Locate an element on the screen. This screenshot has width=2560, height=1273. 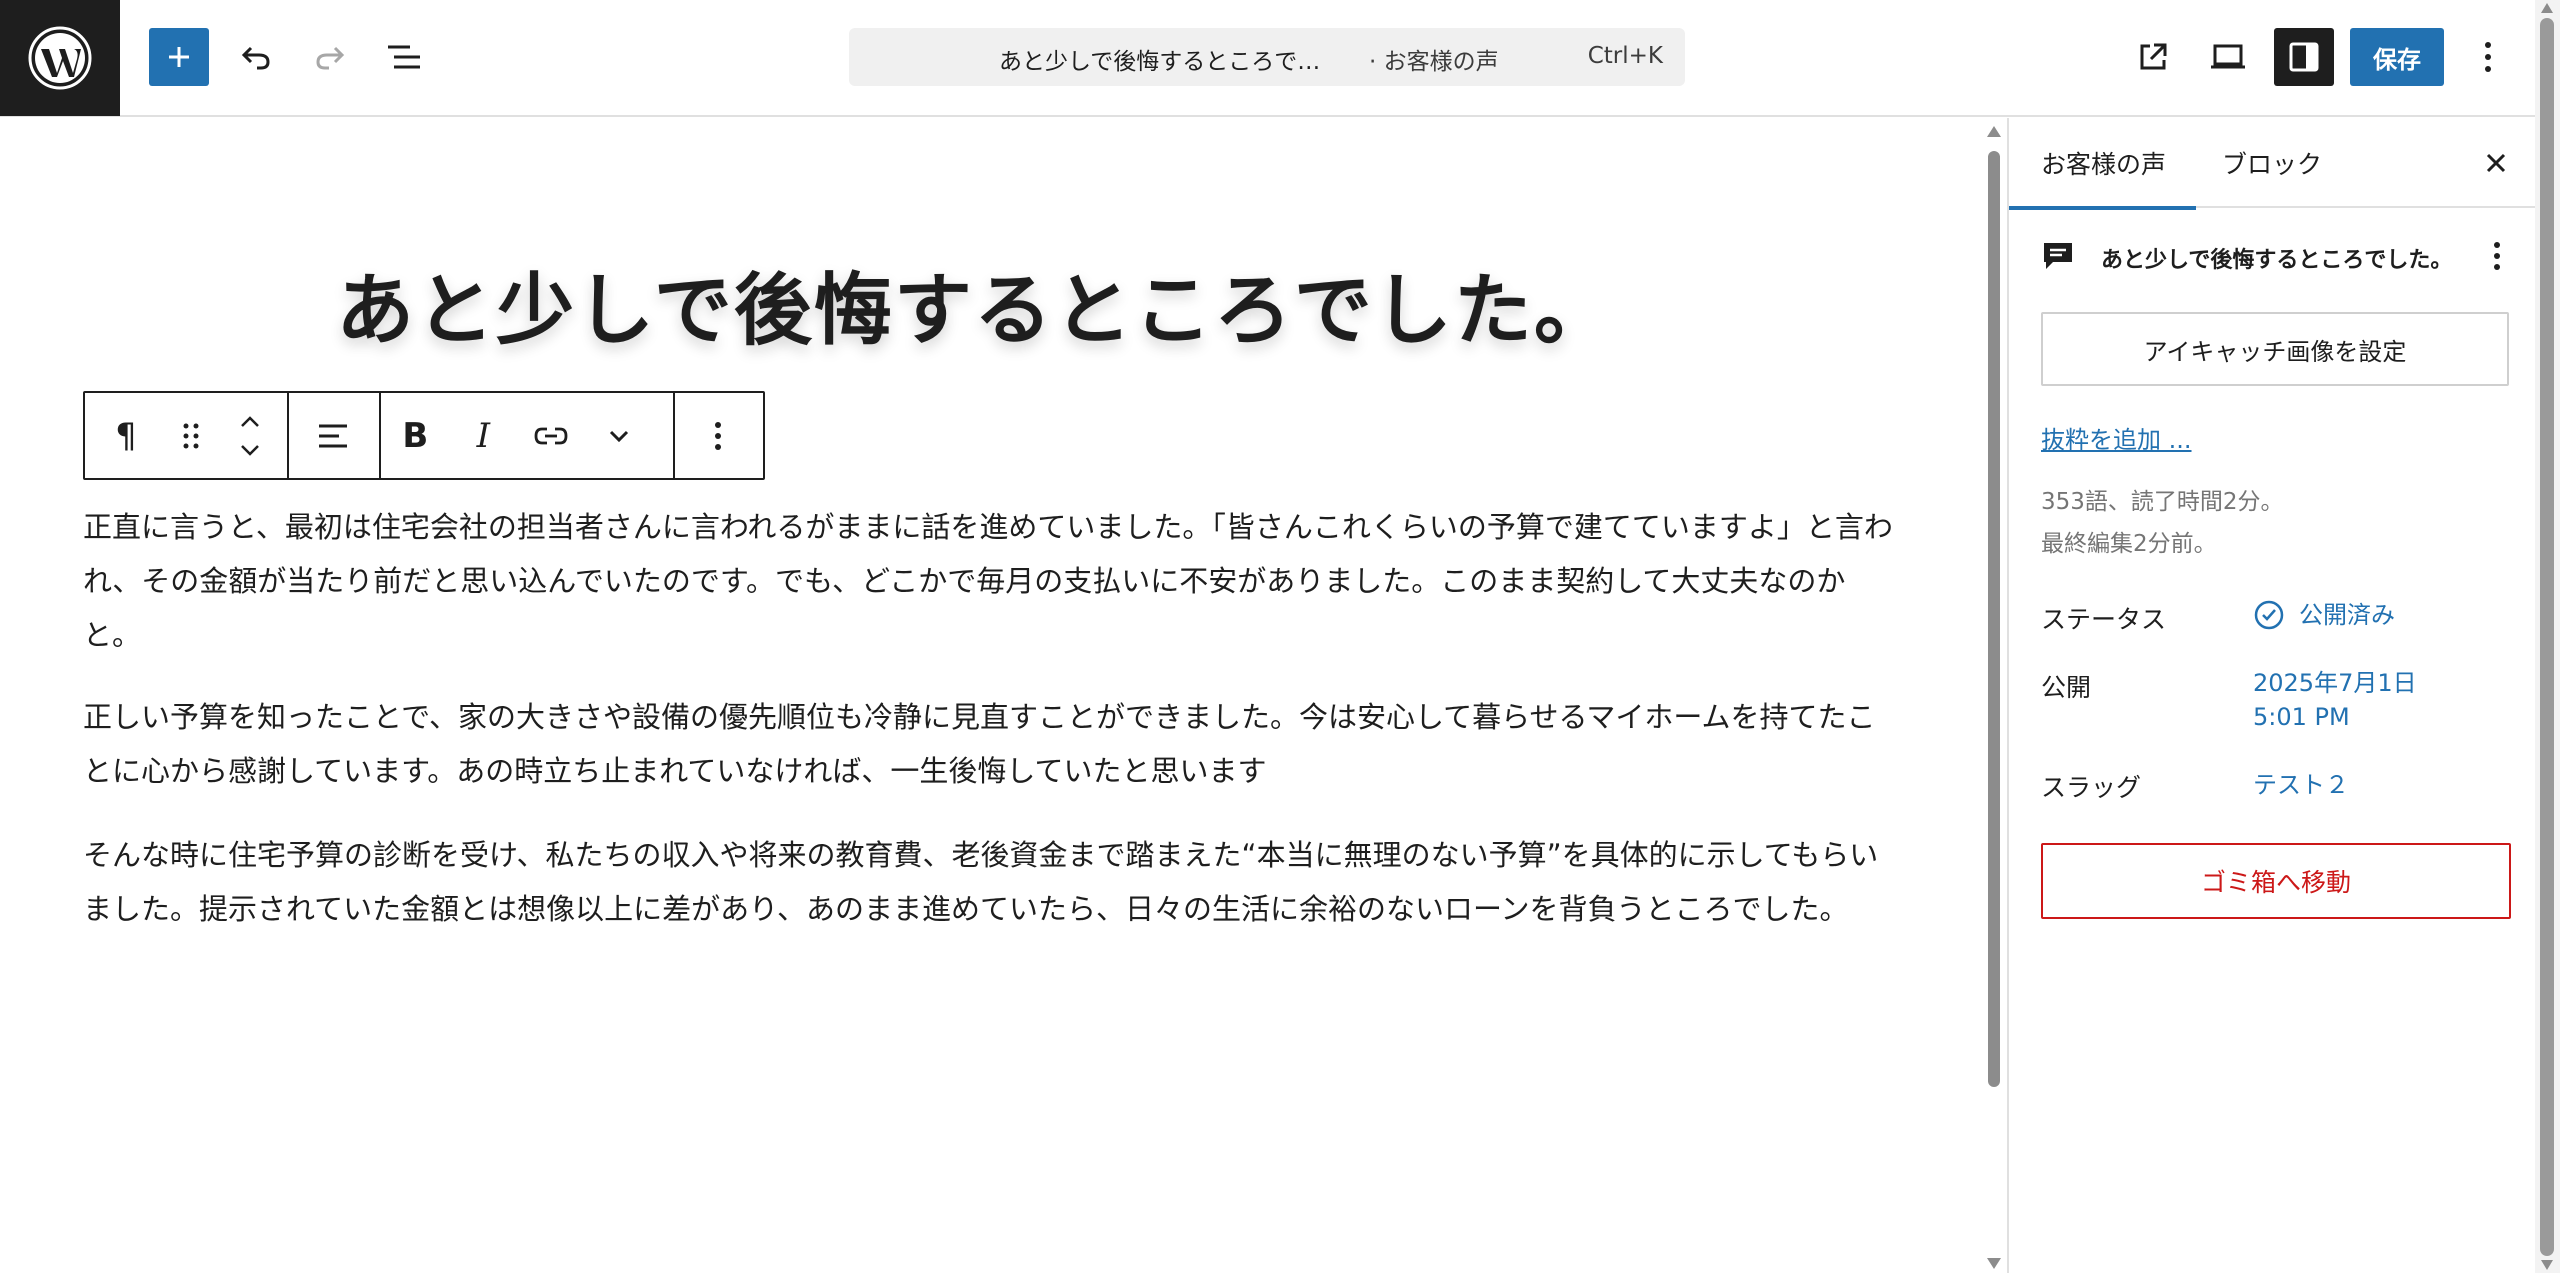
post-summary-card: あと少しで後悔するところでした。 is located at coordinates (2276, 256).